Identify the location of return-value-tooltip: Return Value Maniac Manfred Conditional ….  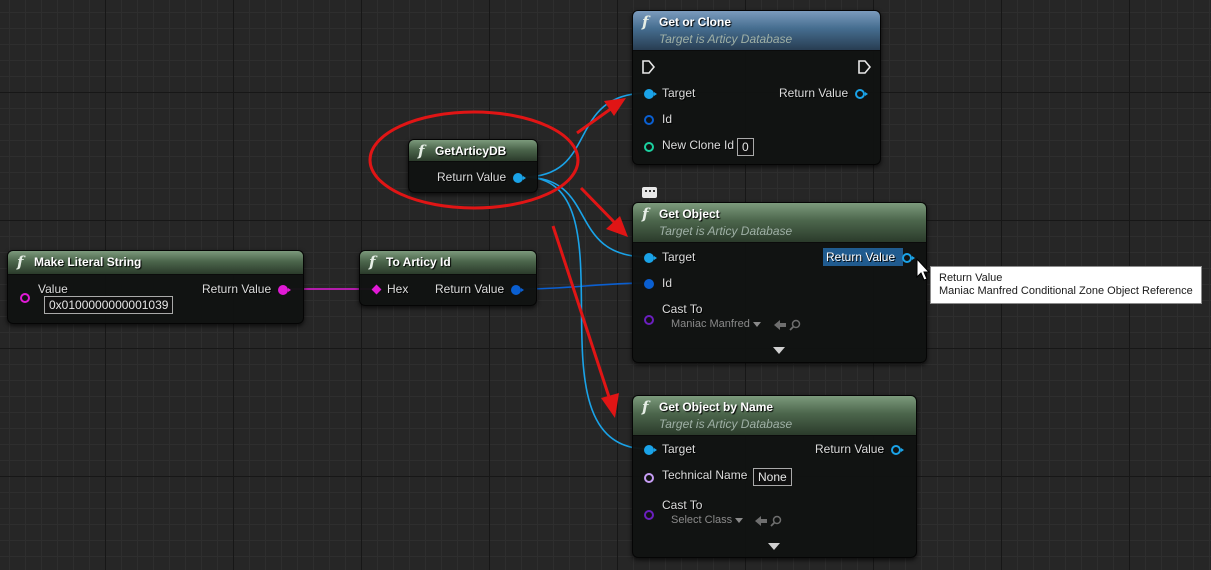
(1066, 285).